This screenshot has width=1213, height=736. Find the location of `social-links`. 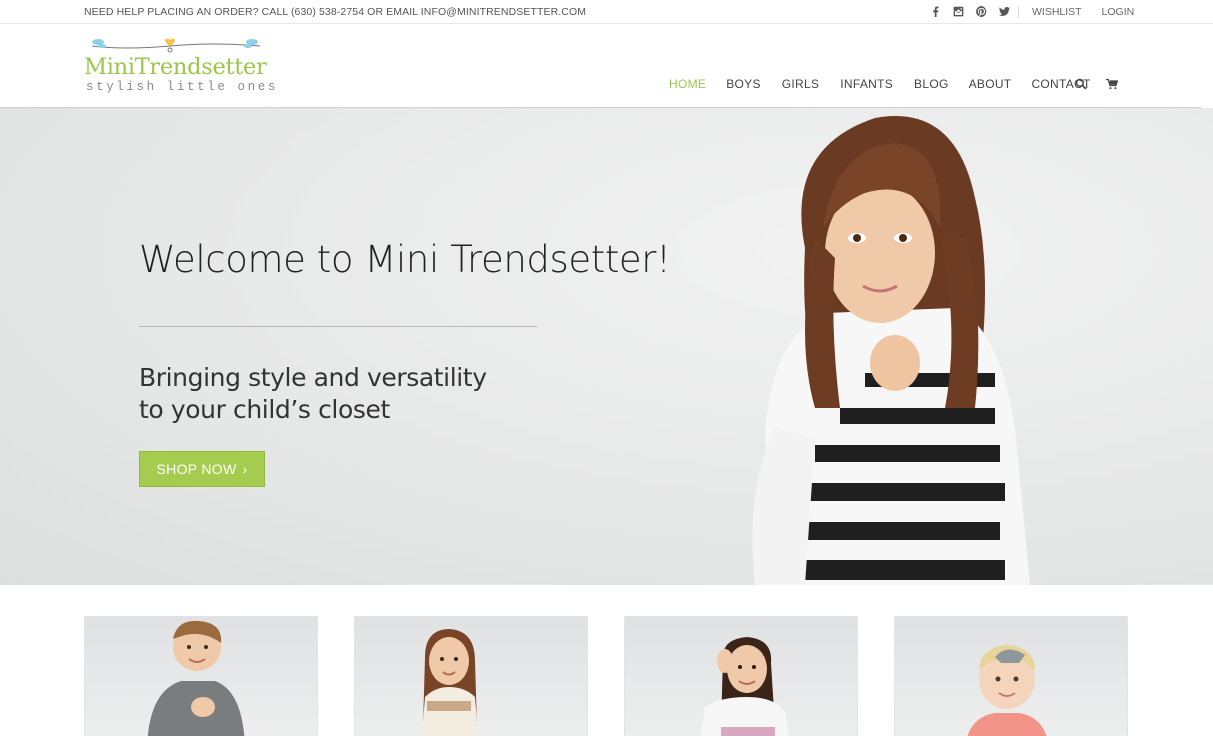

social-links is located at coordinates (970, 11).